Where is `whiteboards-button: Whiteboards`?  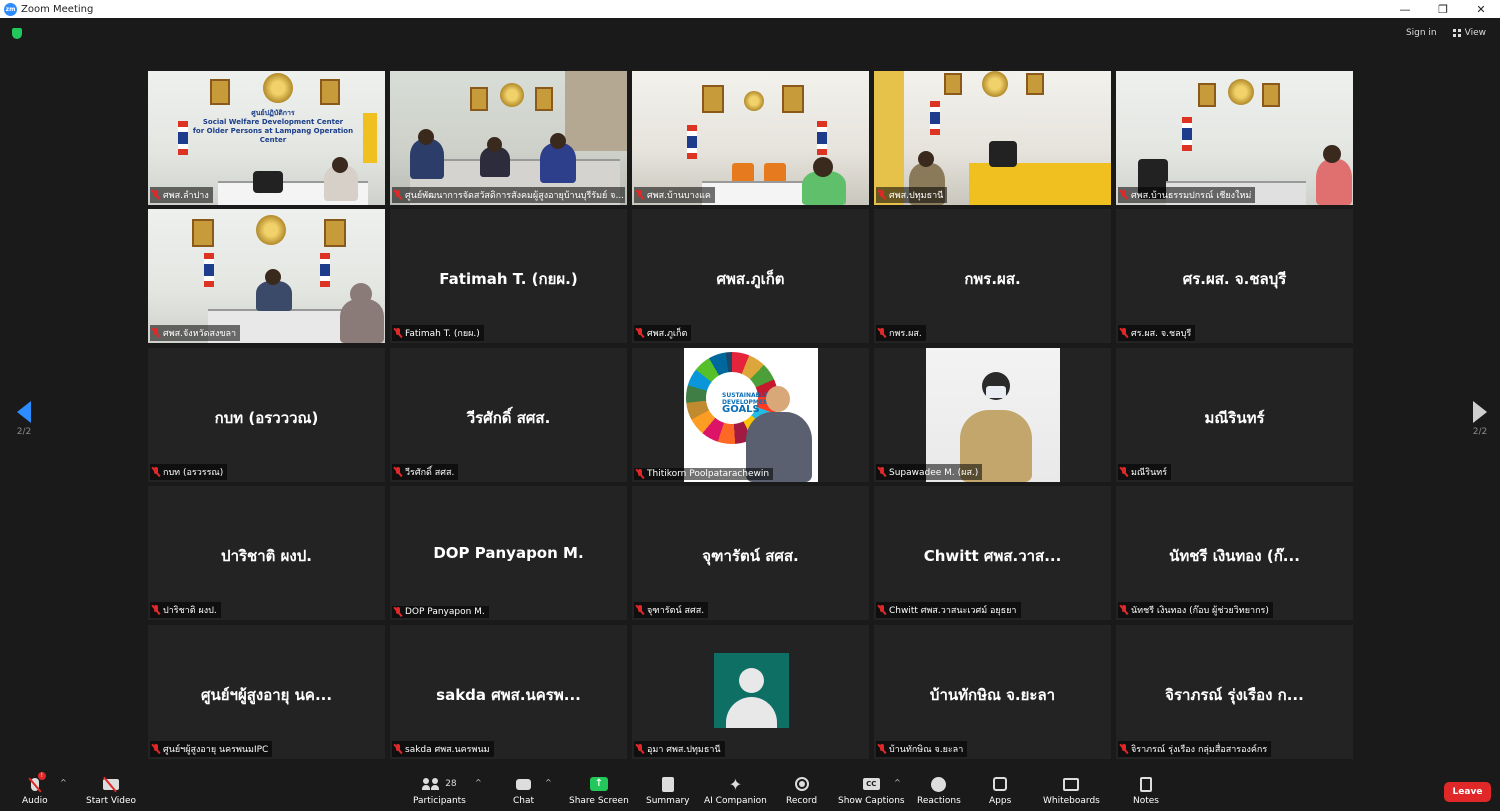
whiteboards-button: Whiteboards is located at coordinates (1071, 790).